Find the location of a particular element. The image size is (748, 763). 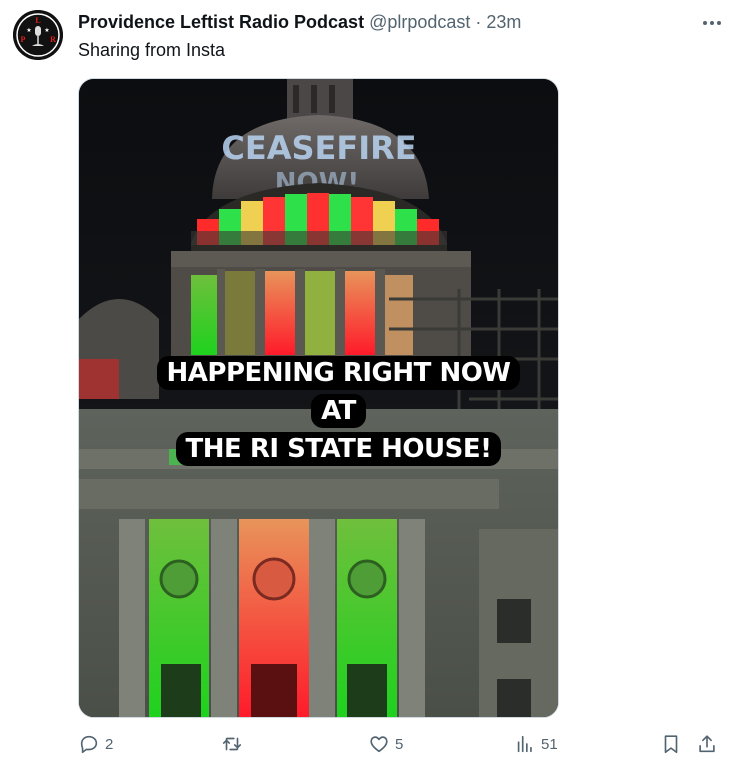

overlay-caption-line1: HAPPENING RIGHT NOW AT is located at coordinates (338, 392).